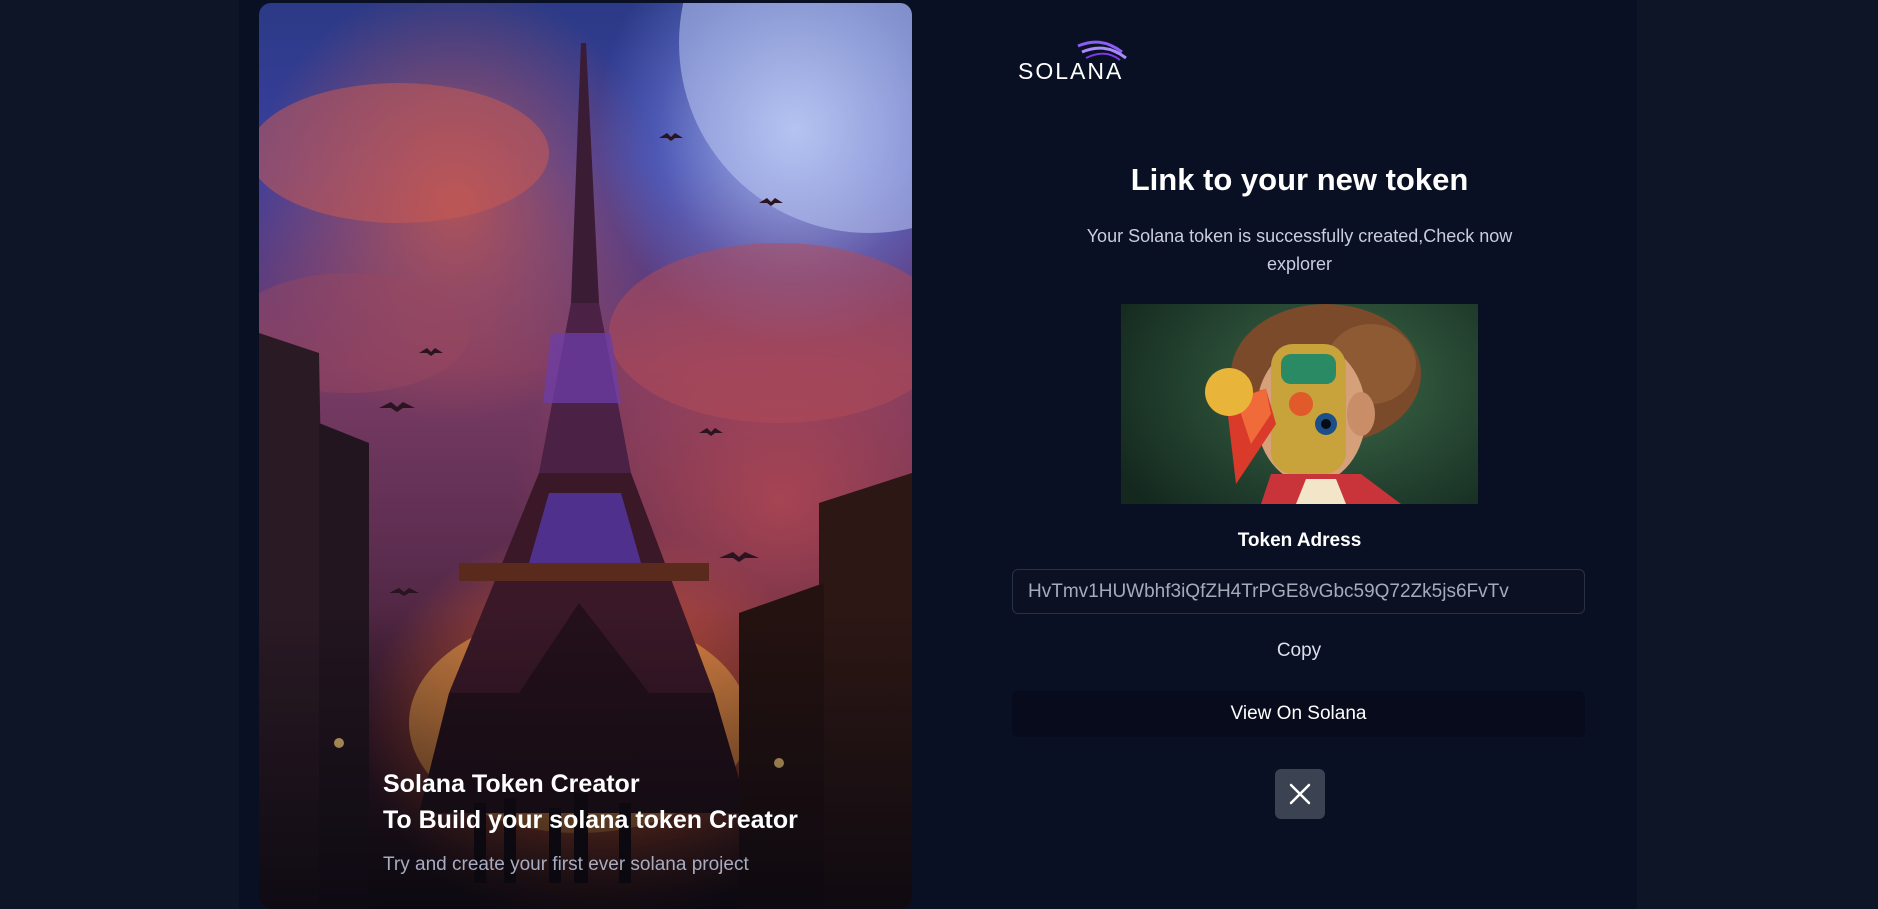 The image size is (1878, 909). I want to click on solana-logo: SOLANA, so click(1073, 63).